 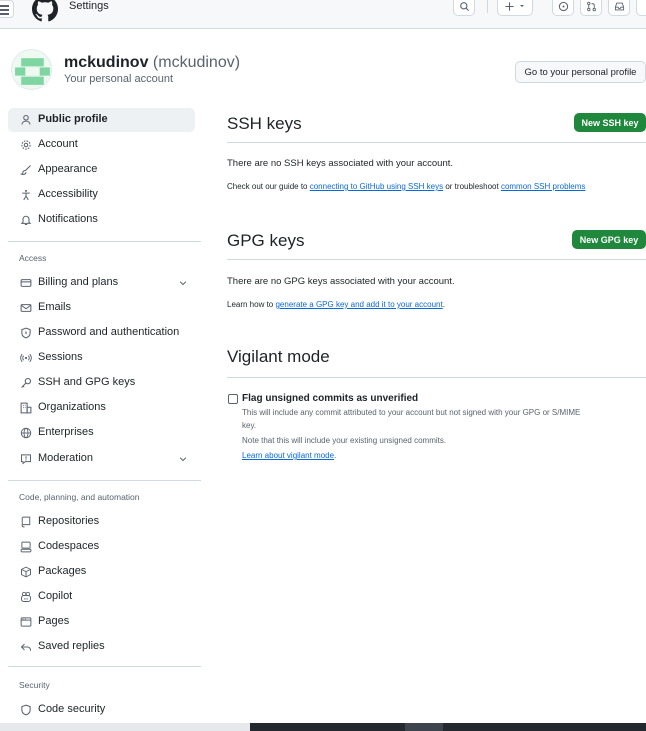 I want to click on sidebar-item-saved-replies: Saved replies, so click(x=101, y=647).